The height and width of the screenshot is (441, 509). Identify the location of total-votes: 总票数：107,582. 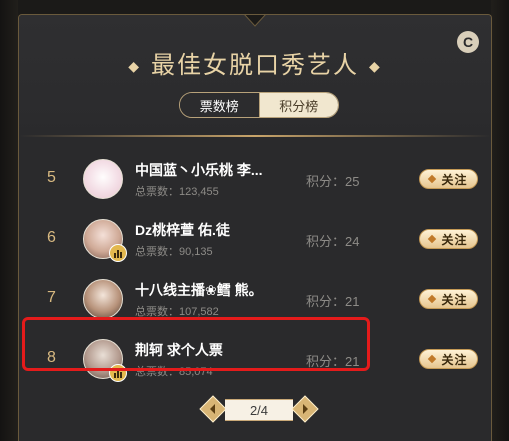
(177, 312).